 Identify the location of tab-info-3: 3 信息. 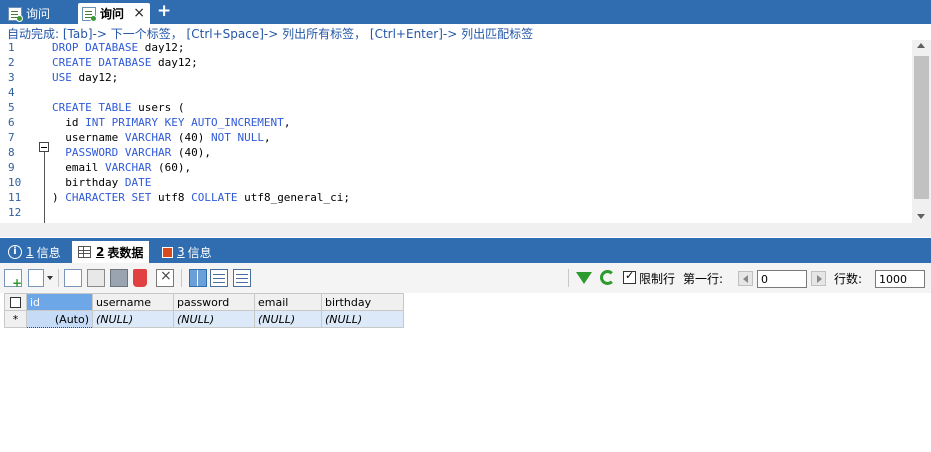
(187, 252).